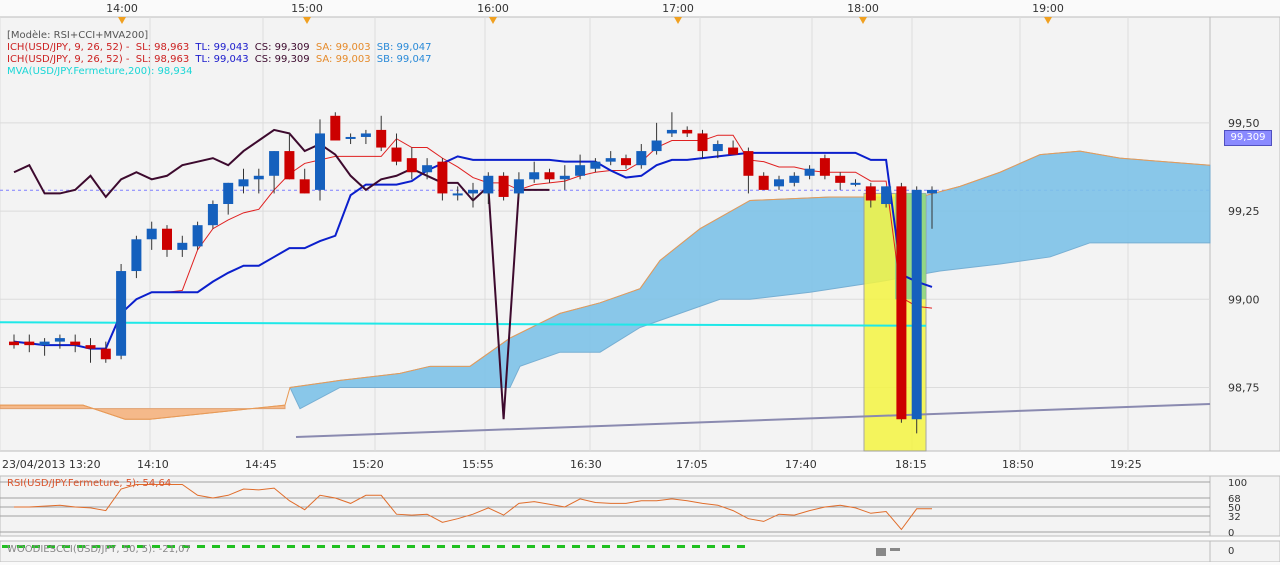  What do you see at coordinates (68, 47) in the screenshot?
I see `legend-ich1-name: ICH(USD/JPY, 9, 26, 52) -` at bounding box center [68, 47].